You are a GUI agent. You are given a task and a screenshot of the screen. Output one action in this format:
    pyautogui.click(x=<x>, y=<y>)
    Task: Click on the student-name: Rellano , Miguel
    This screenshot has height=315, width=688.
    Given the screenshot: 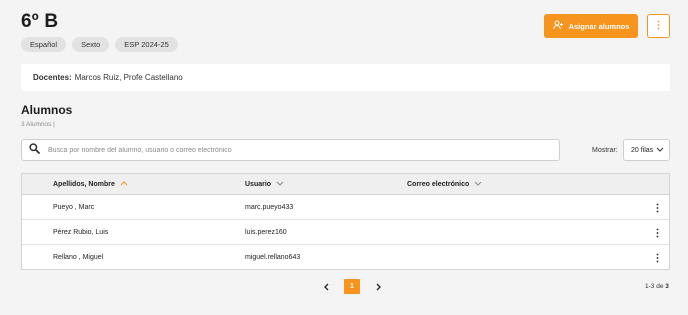 What is the action you would take?
    pyautogui.click(x=78, y=257)
    